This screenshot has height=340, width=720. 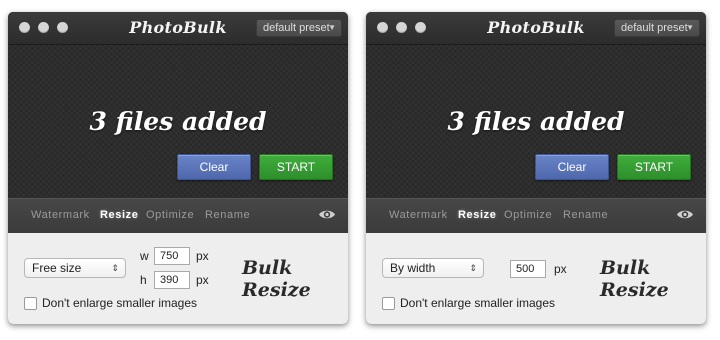 I want to click on resize-mode-select: By width ⇕, so click(x=433, y=268).